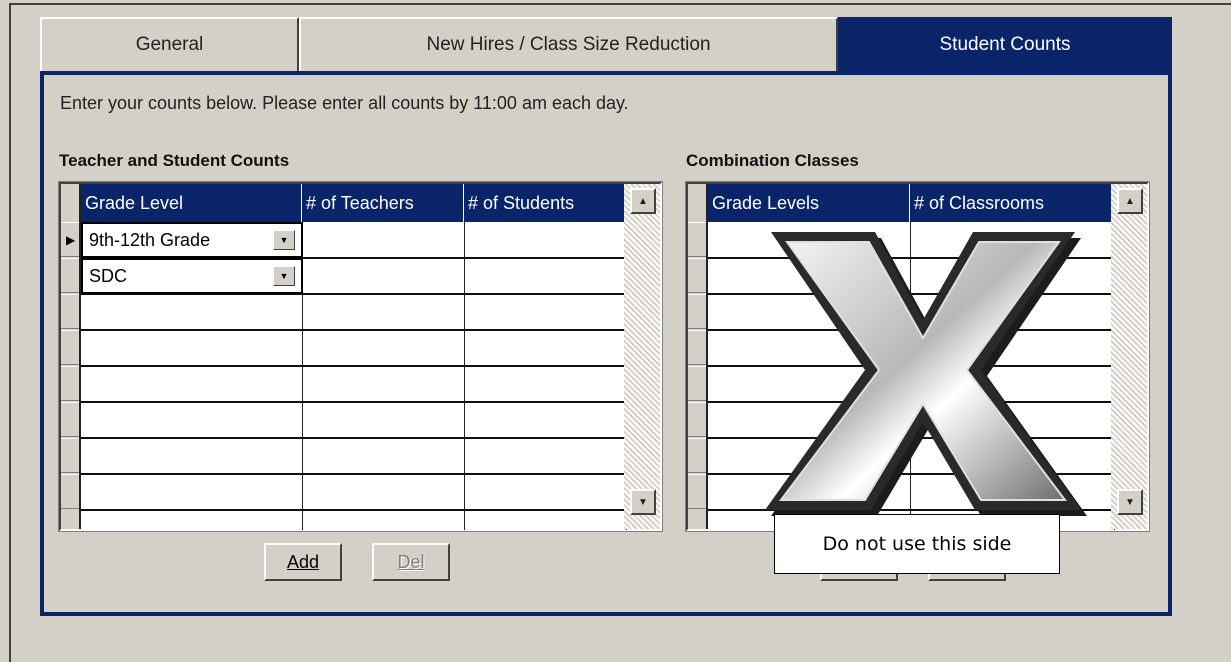 The image size is (1231, 662). I want to click on delete-button-label: Del, so click(411, 561).